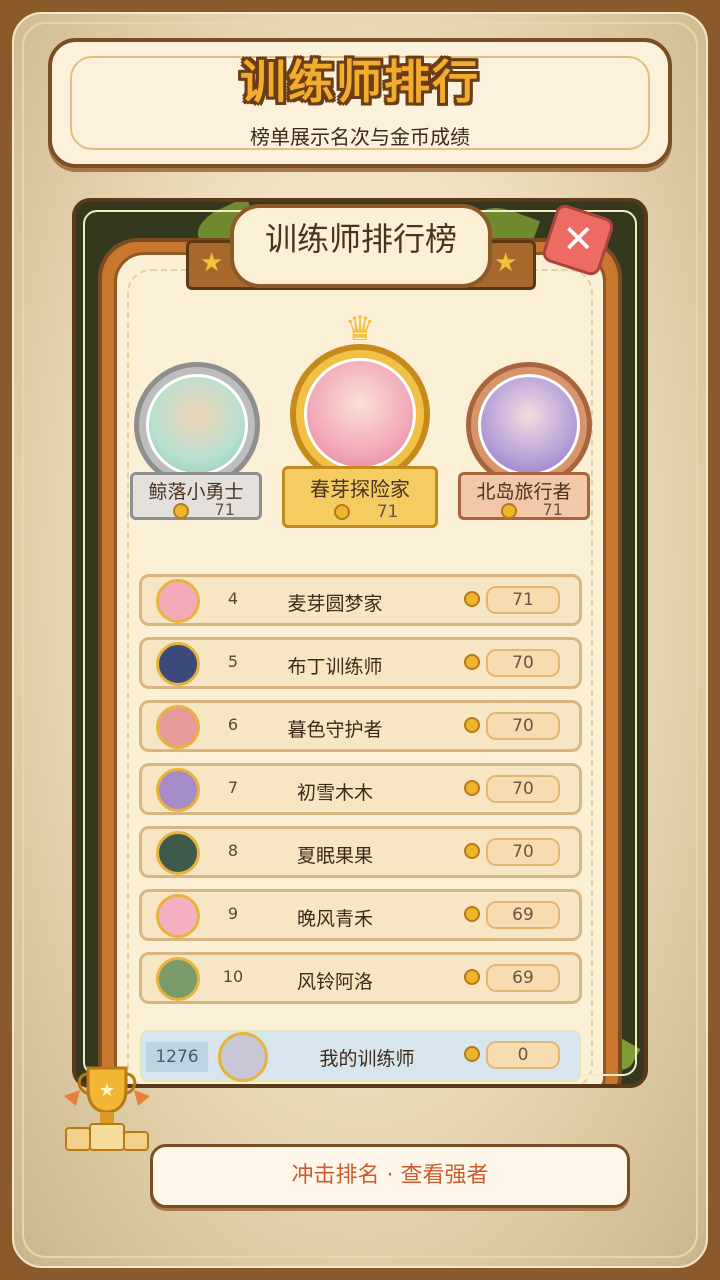 This screenshot has width=720, height=1280. What do you see at coordinates (177, 1057) in the screenshot?
I see `my-rank: 1276` at bounding box center [177, 1057].